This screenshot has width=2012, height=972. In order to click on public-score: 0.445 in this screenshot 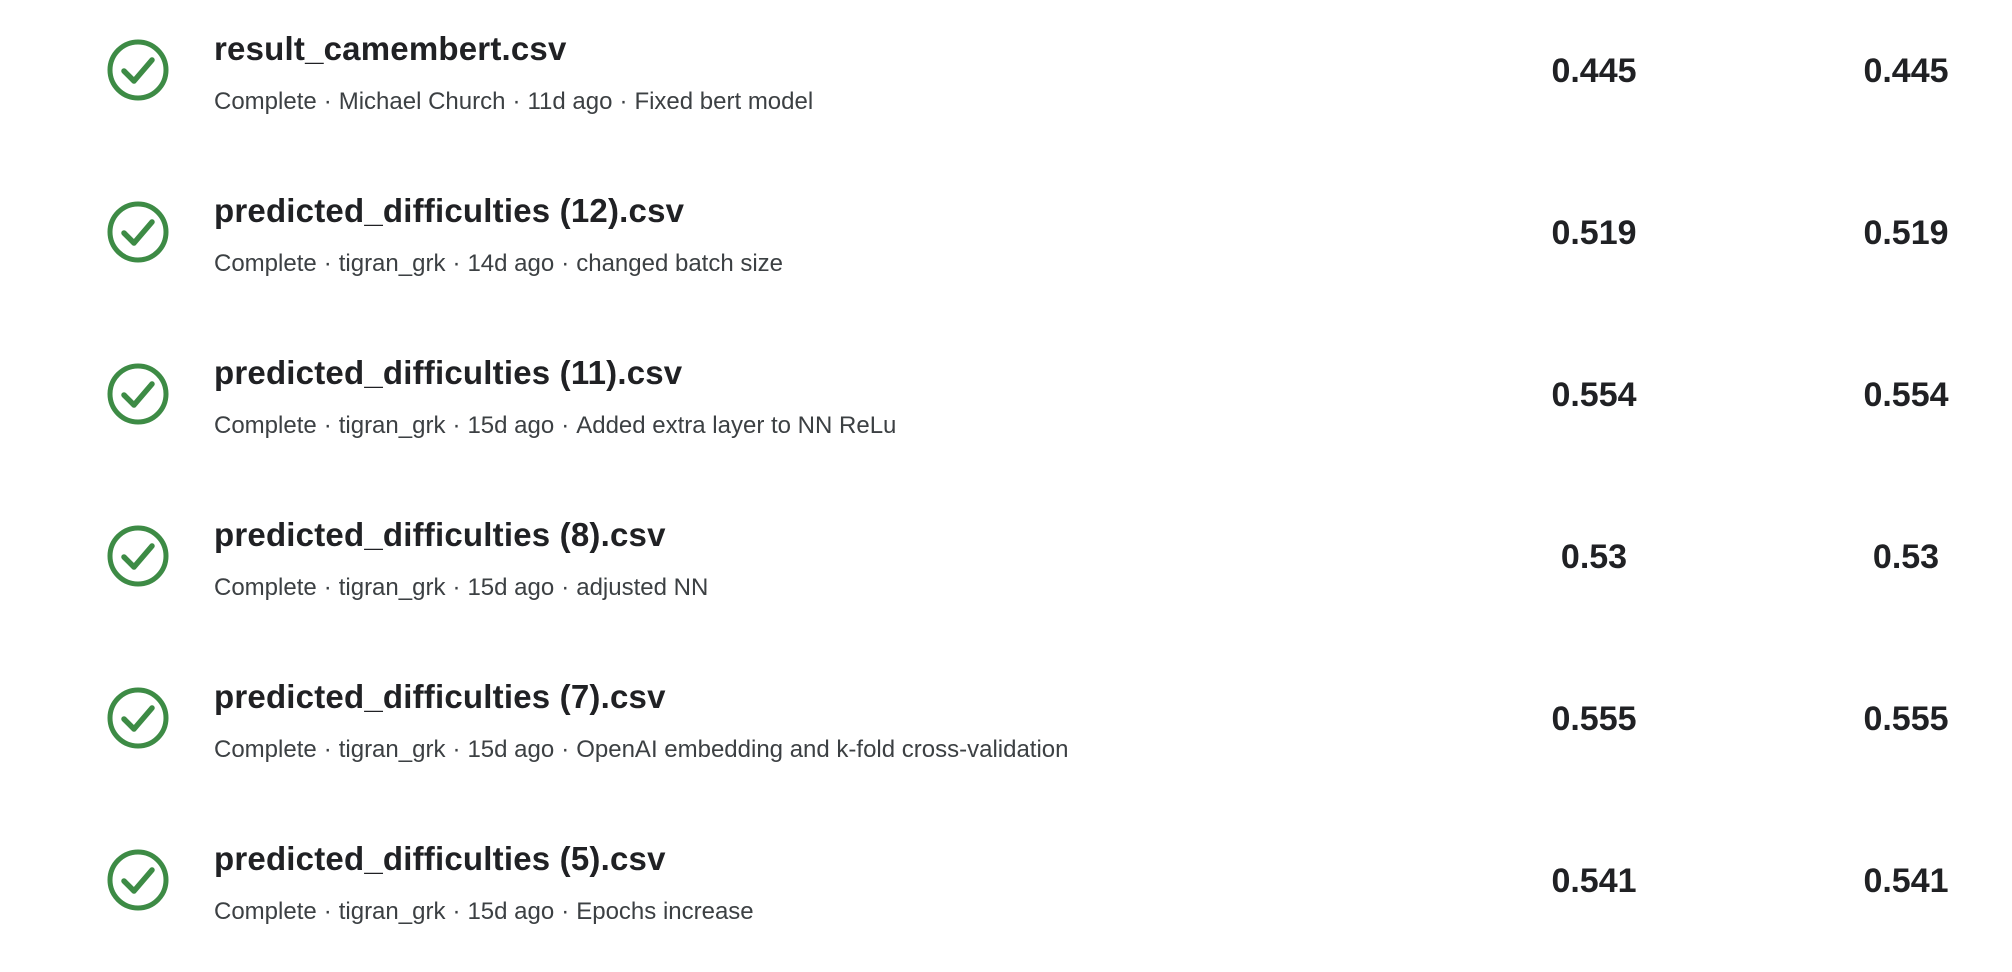, I will do `click(1906, 71)`.